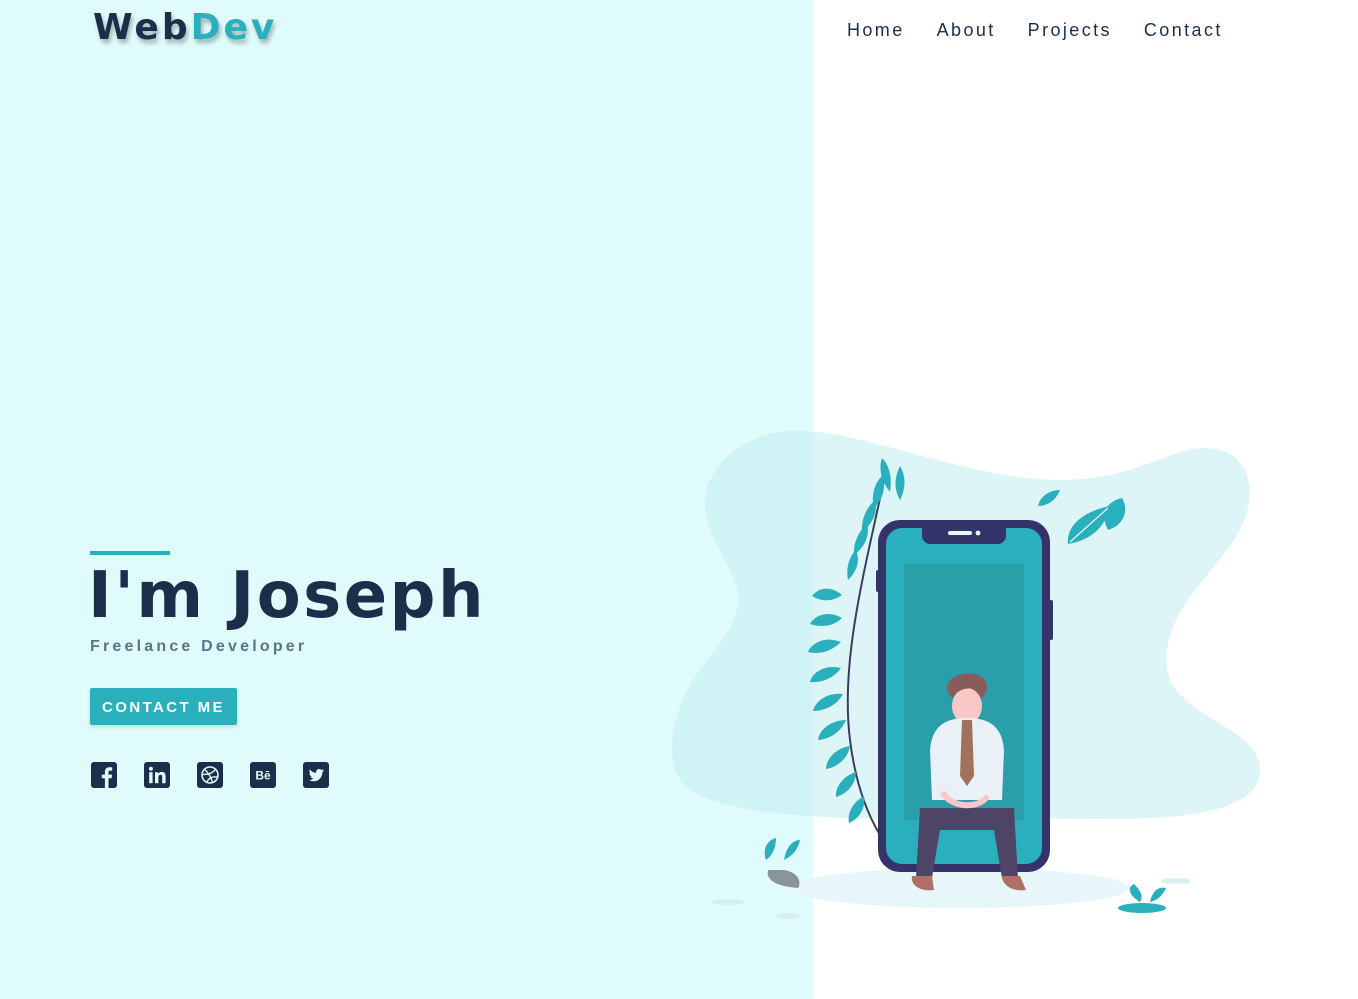 This screenshot has height=999, width=1358. Describe the element at coordinates (142, 27) in the screenshot. I see `logo-text-web: Web` at that location.